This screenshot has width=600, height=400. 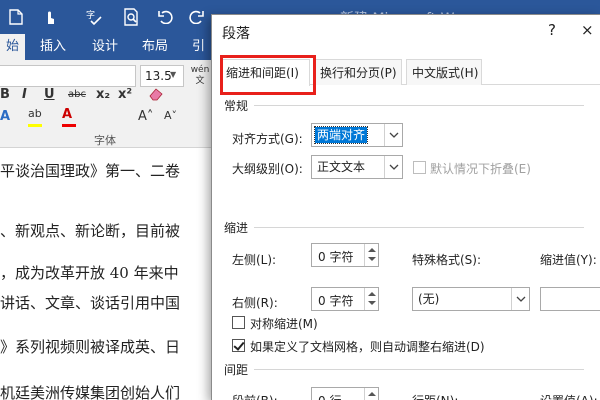 What do you see at coordinates (68, 76) in the screenshot?
I see `font-name-box` at bounding box center [68, 76].